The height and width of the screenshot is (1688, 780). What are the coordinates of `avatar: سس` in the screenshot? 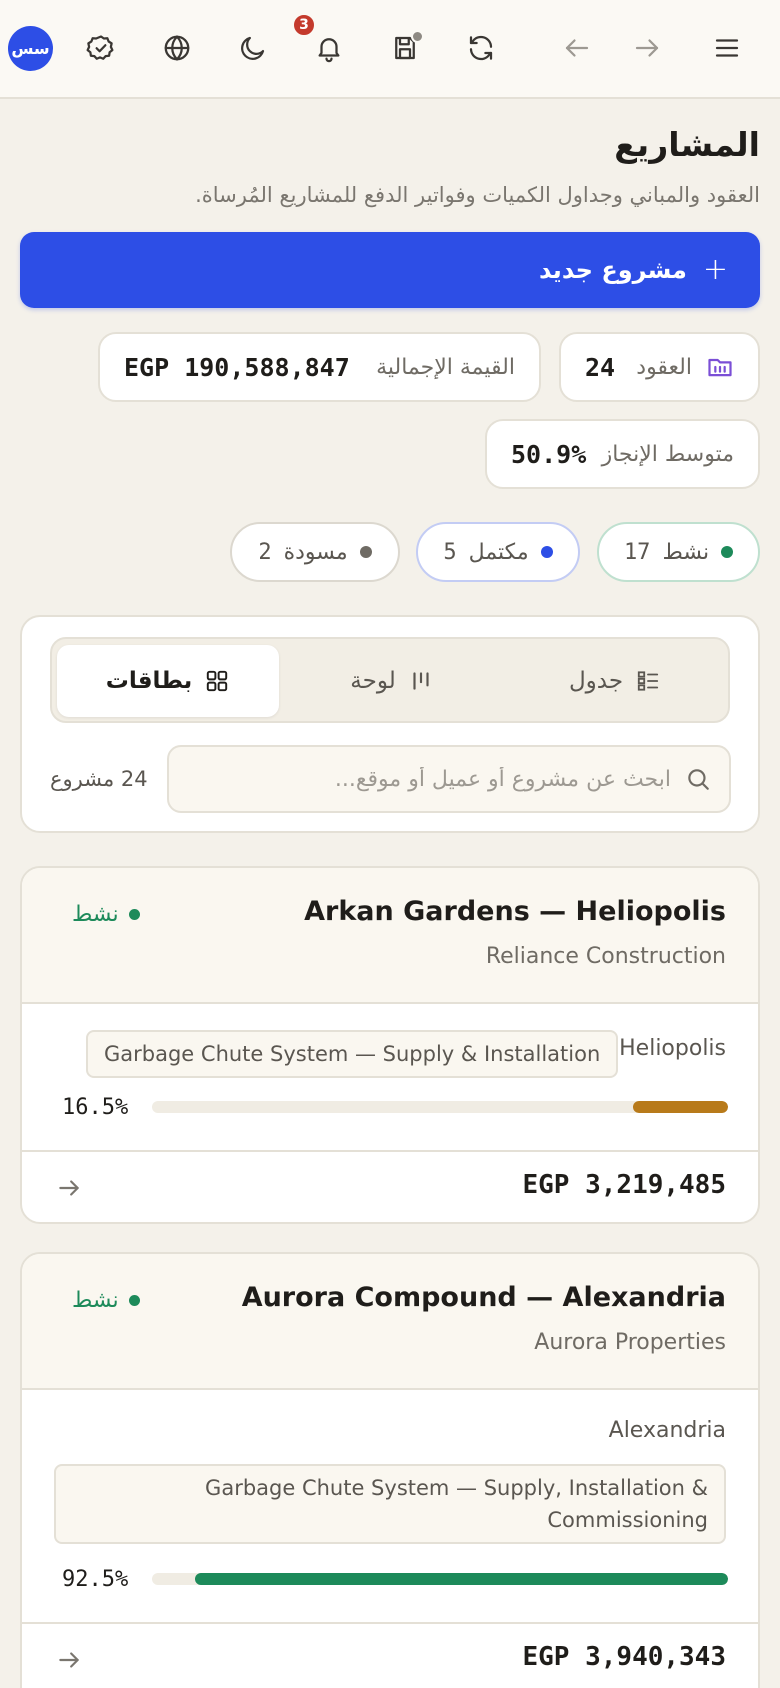 It's located at (30, 48).